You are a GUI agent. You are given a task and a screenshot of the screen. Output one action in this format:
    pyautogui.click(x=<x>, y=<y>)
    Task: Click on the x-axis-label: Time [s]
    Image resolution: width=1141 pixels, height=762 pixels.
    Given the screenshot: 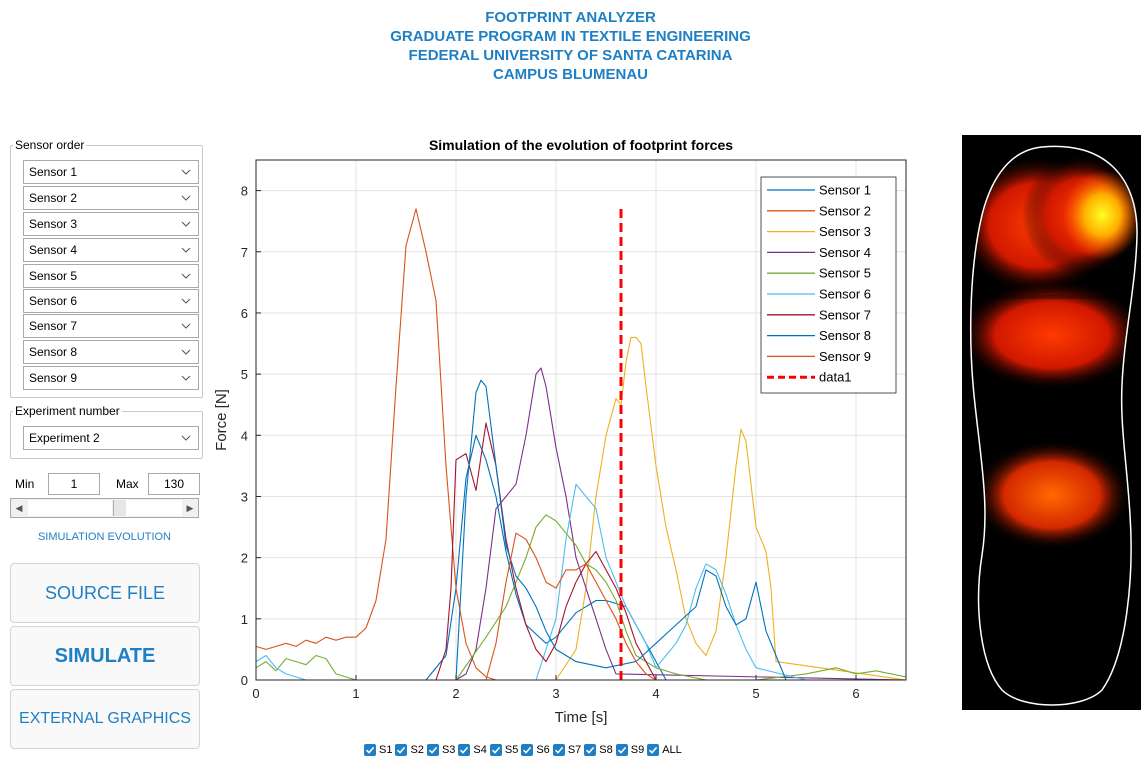 What is the action you would take?
    pyautogui.click(x=581, y=717)
    